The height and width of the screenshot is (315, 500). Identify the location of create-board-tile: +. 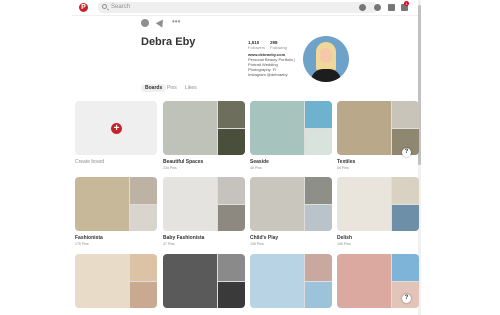
(116, 128).